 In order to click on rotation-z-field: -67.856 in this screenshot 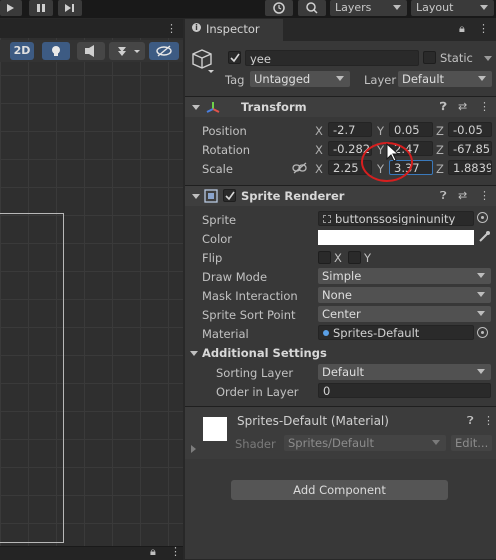, I will do `click(470, 148)`.